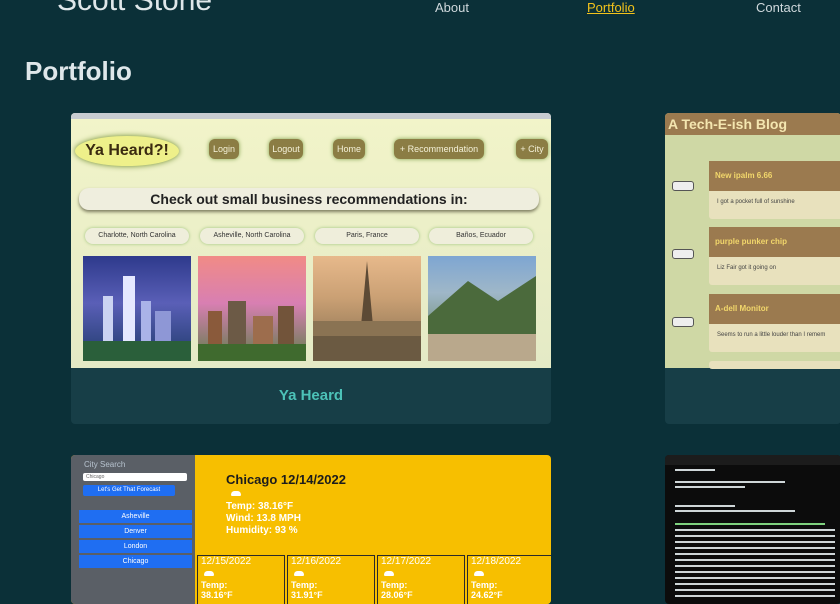  Describe the element at coordinates (262, 530) in the screenshot. I see `current-humidity: Humidity: 93 %` at that location.